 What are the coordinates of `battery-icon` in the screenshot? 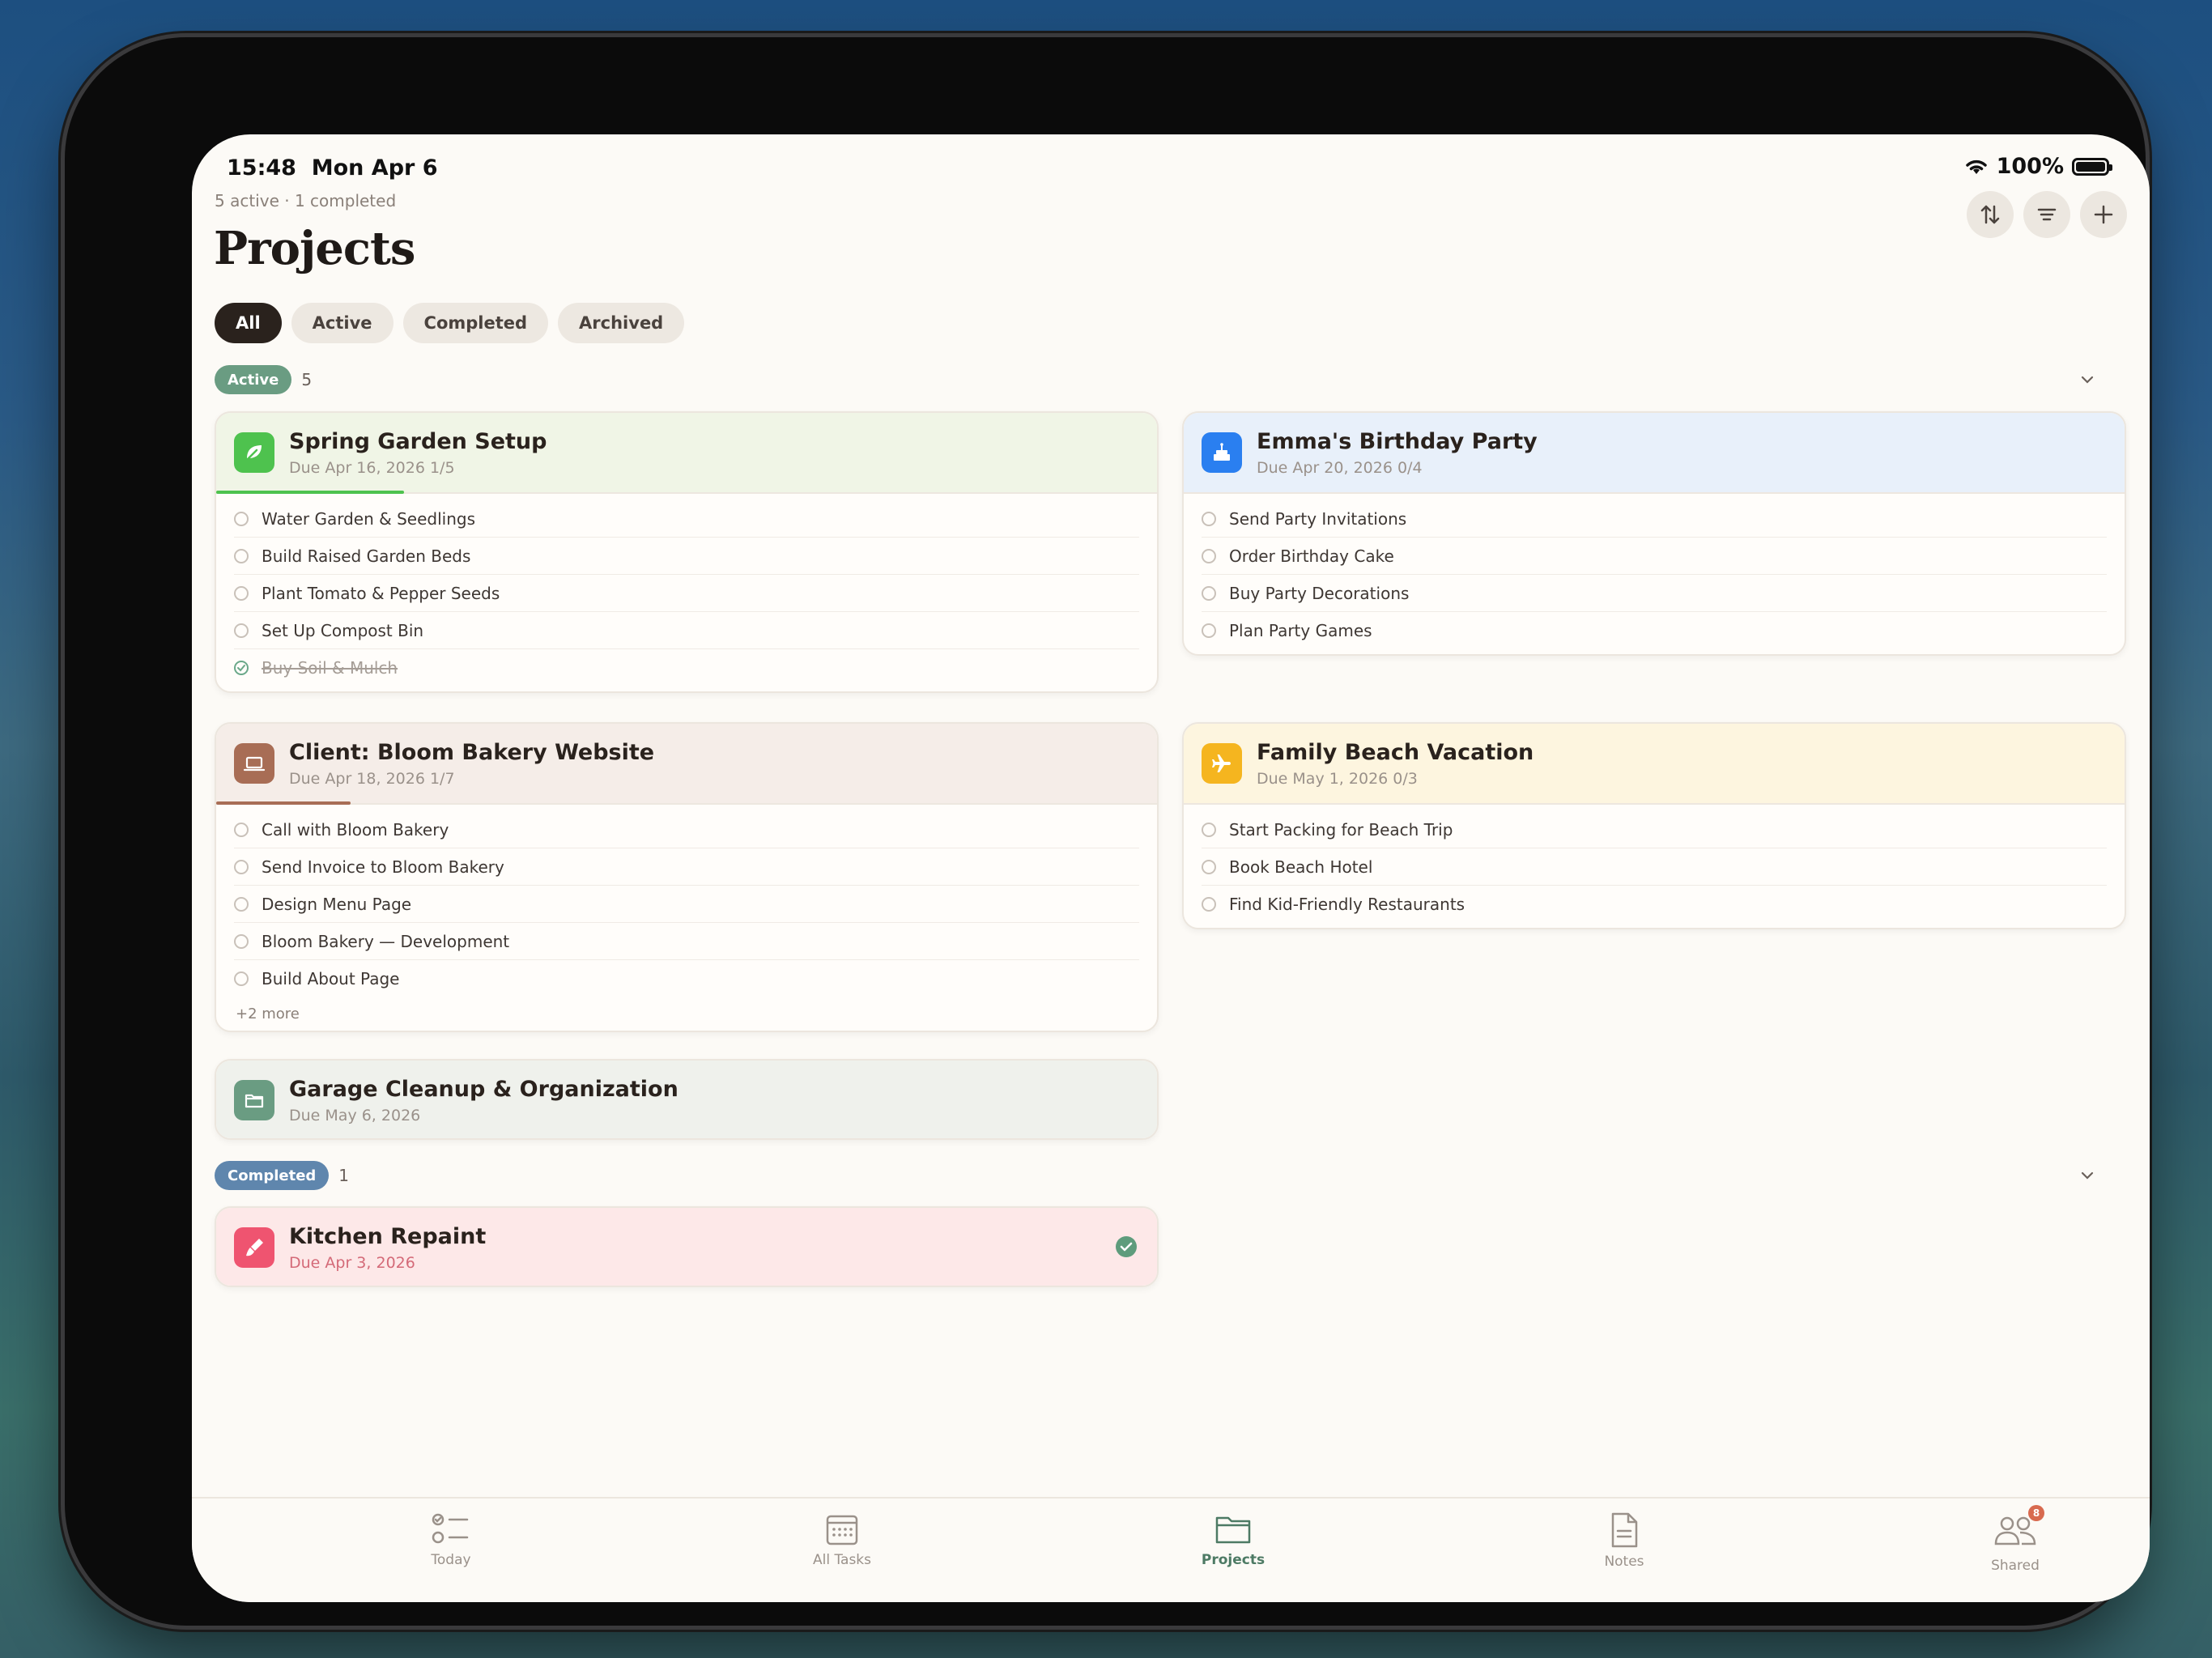 It's located at (2092, 166).